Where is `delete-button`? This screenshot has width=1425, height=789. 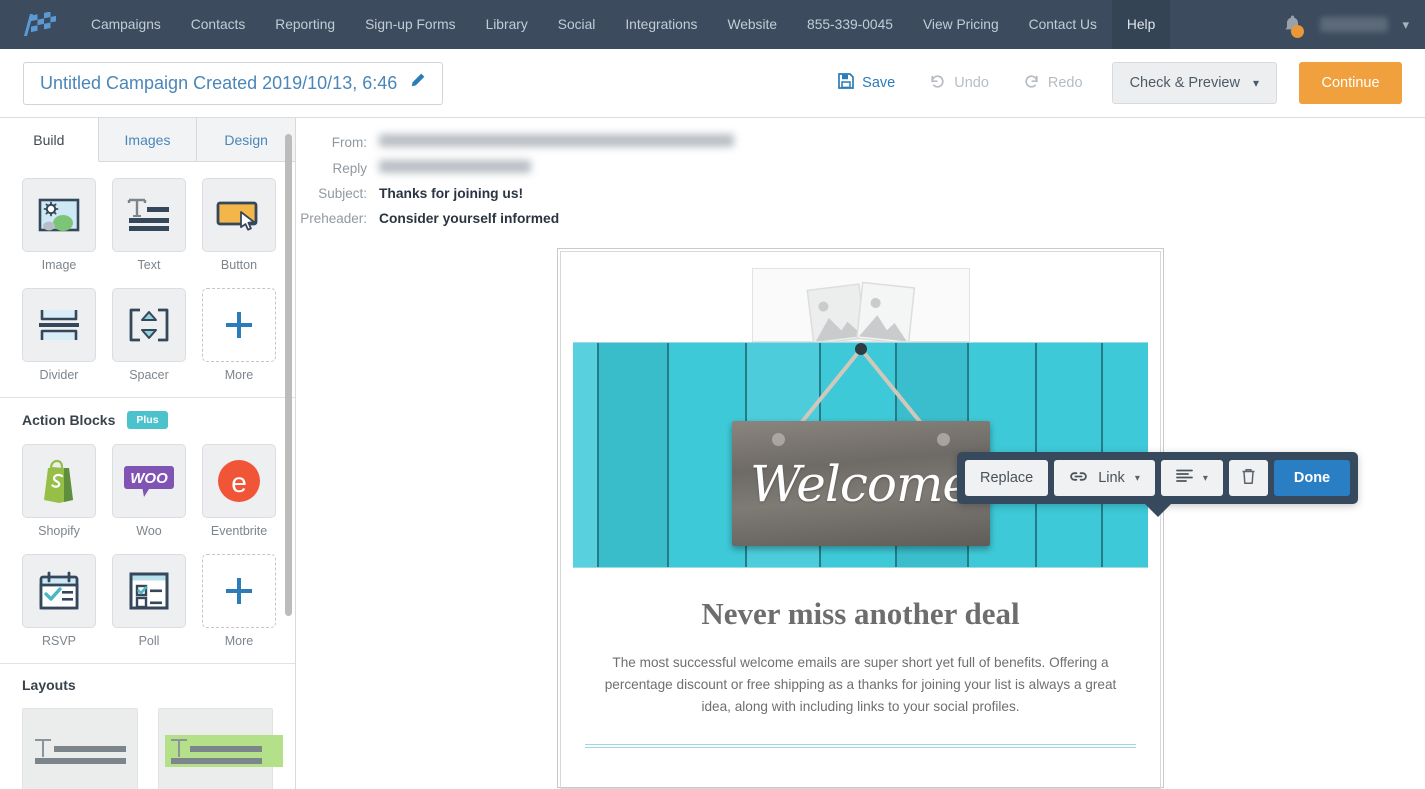
delete-button is located at coordinates (1248, 478).